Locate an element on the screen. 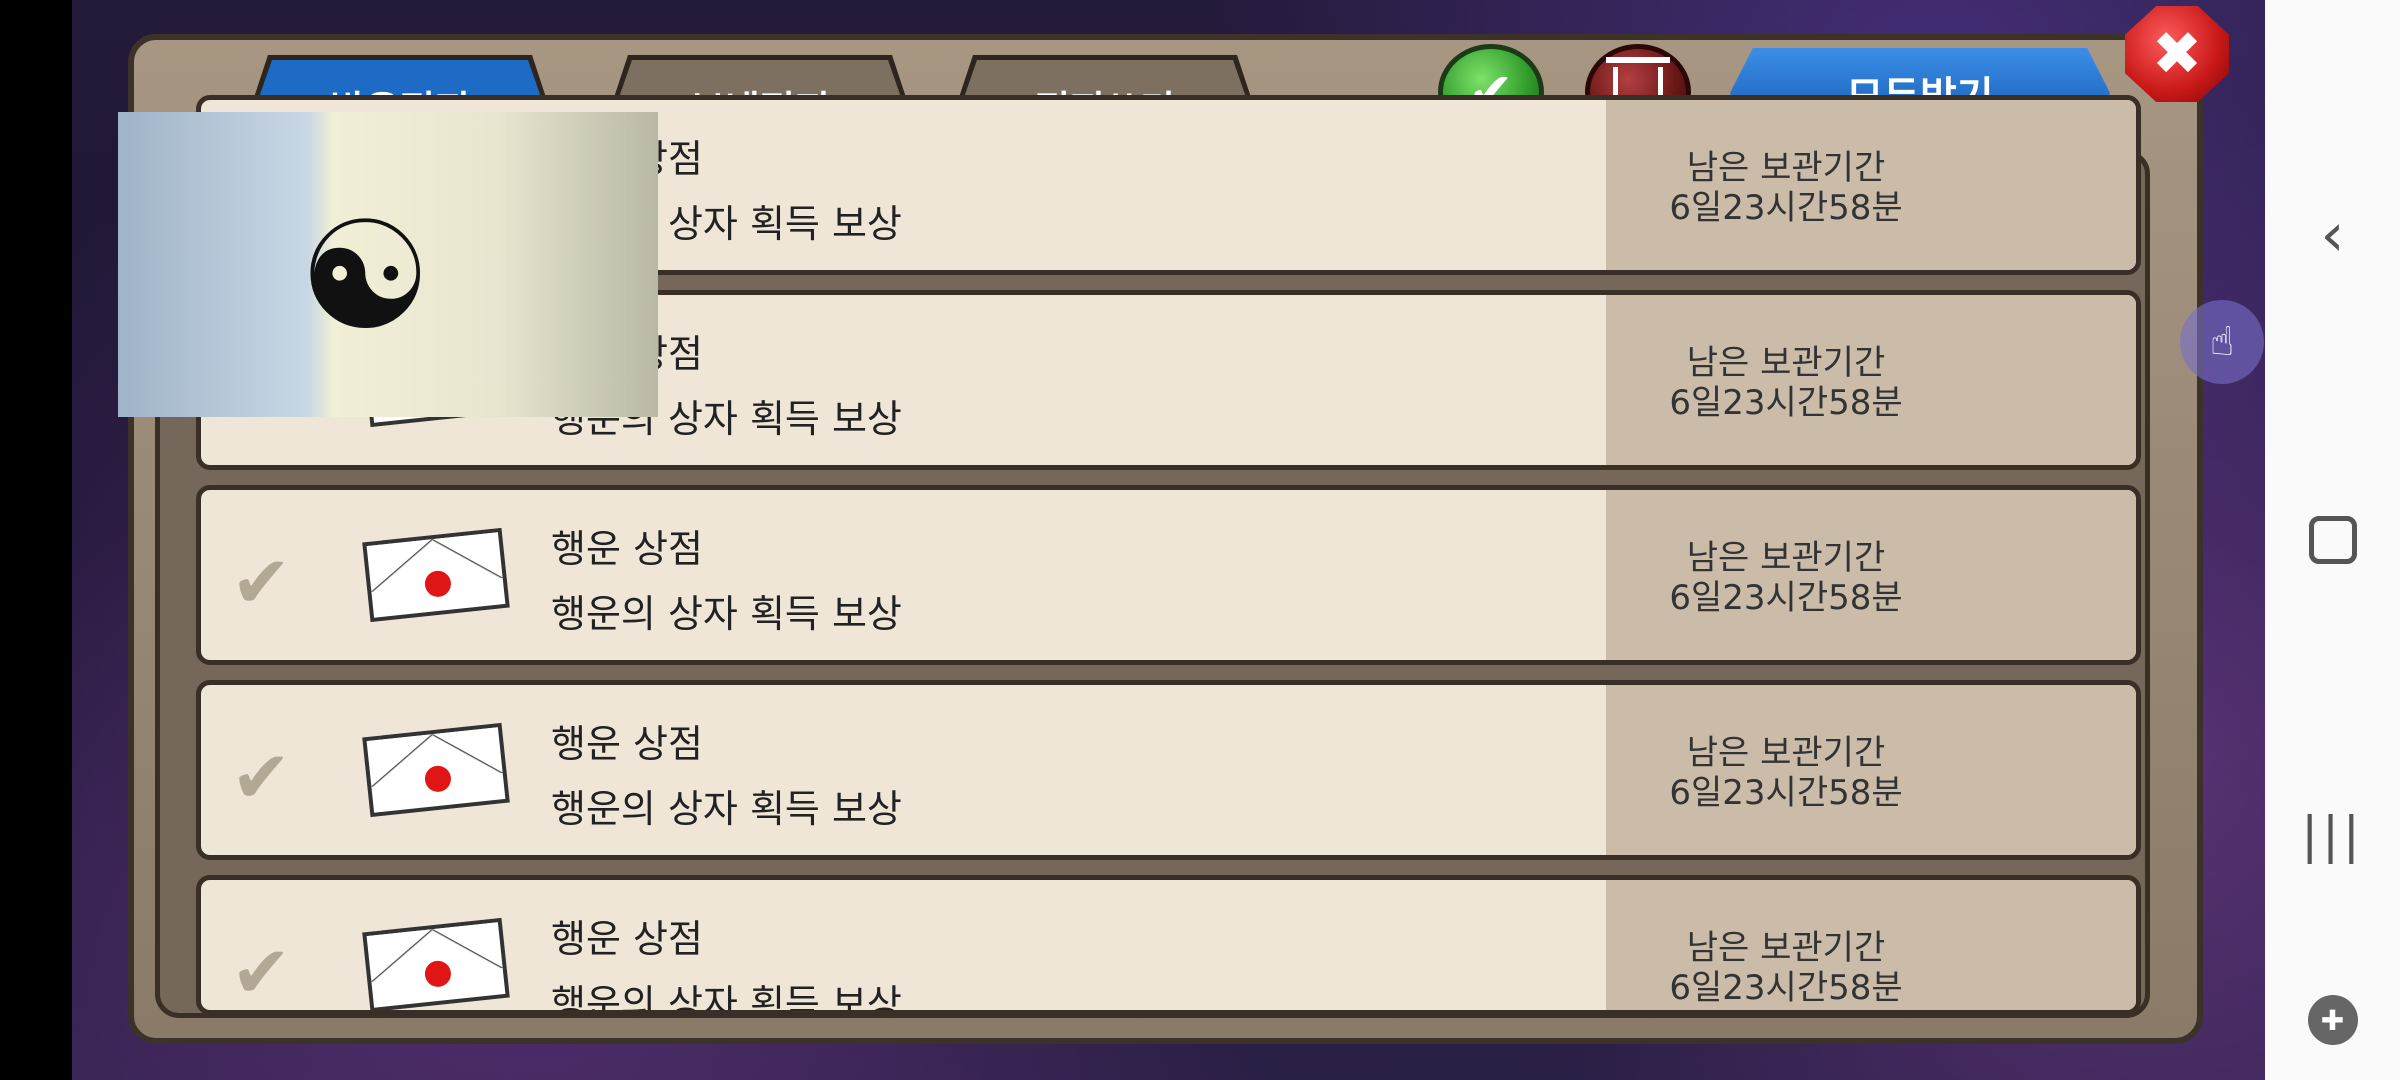  gamepad-icon: ✚ is located at coordinates (2332, 1020).